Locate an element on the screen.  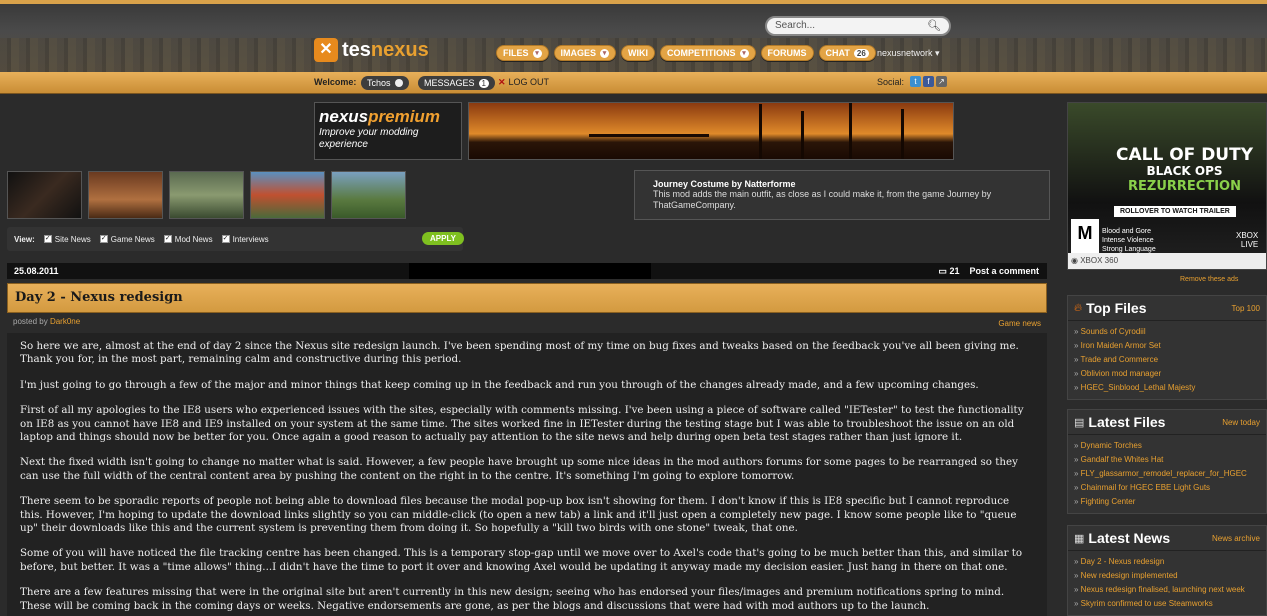
news-icon: ▦ is located at coordinates (1079, 538).